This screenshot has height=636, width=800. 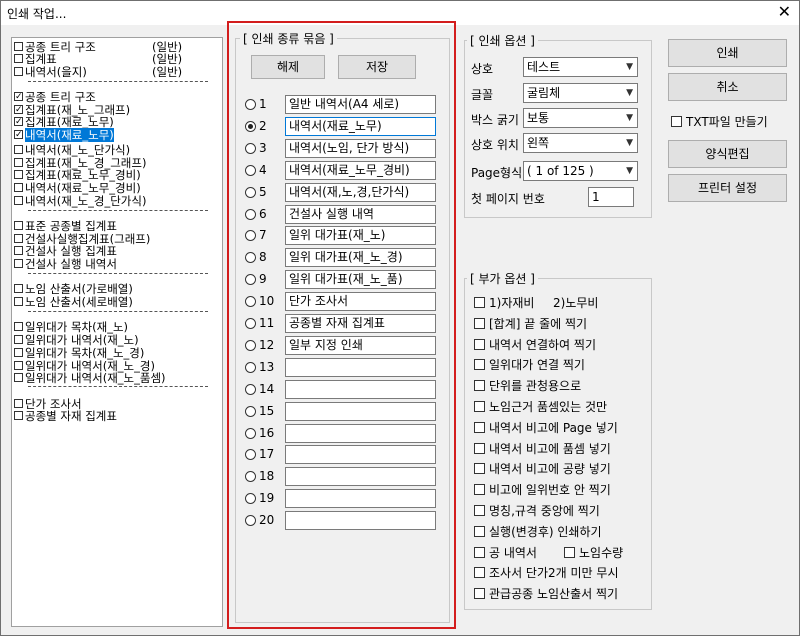 What do you see at coordinates (727, 87) in the screenshot?
I see `cancel-button: 취소` at bounding box center [727, 87].